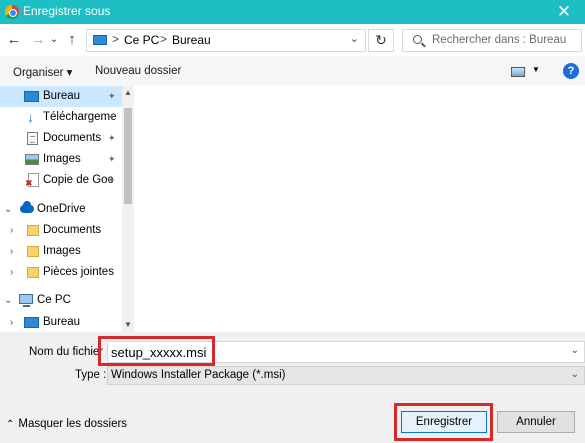 The height and width of the screenshot is (443, 585). What do you see at coordinates (536, 69) in the screenshot?
I see `view-dropdown-icon: ▼` at bounding box center [536, 69].